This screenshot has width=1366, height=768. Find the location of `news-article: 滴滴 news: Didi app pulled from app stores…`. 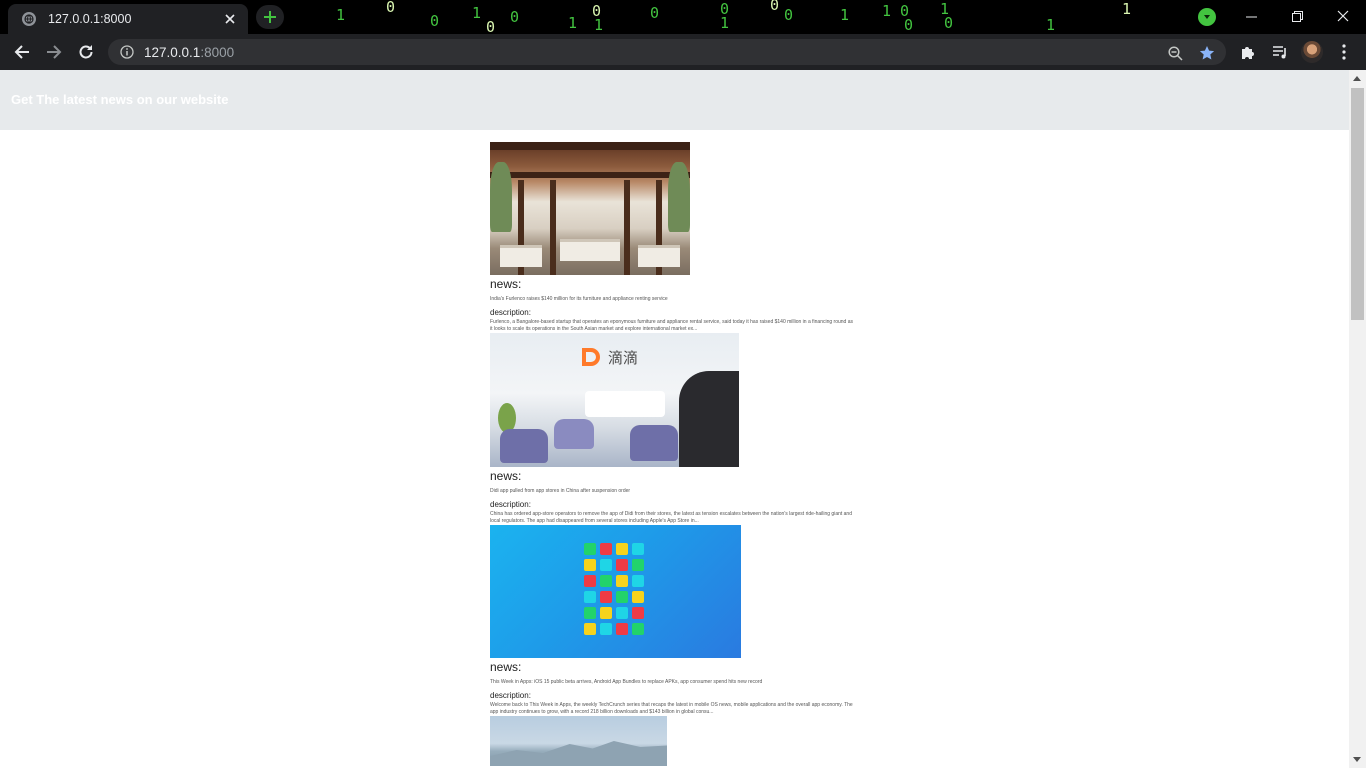

news-article: 滴滴 news: Didi app pulled from app stores… is located at coordinates (675, 429).